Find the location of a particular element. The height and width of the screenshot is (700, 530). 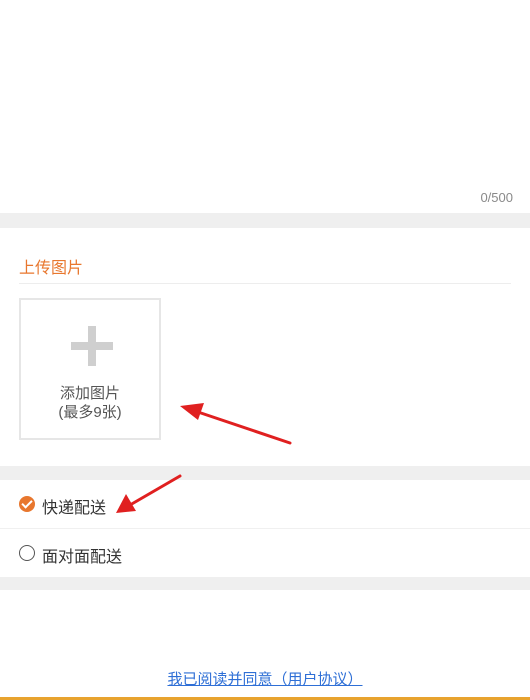

add-image-limit: (最多9张) is located at coordinates (90, 412).